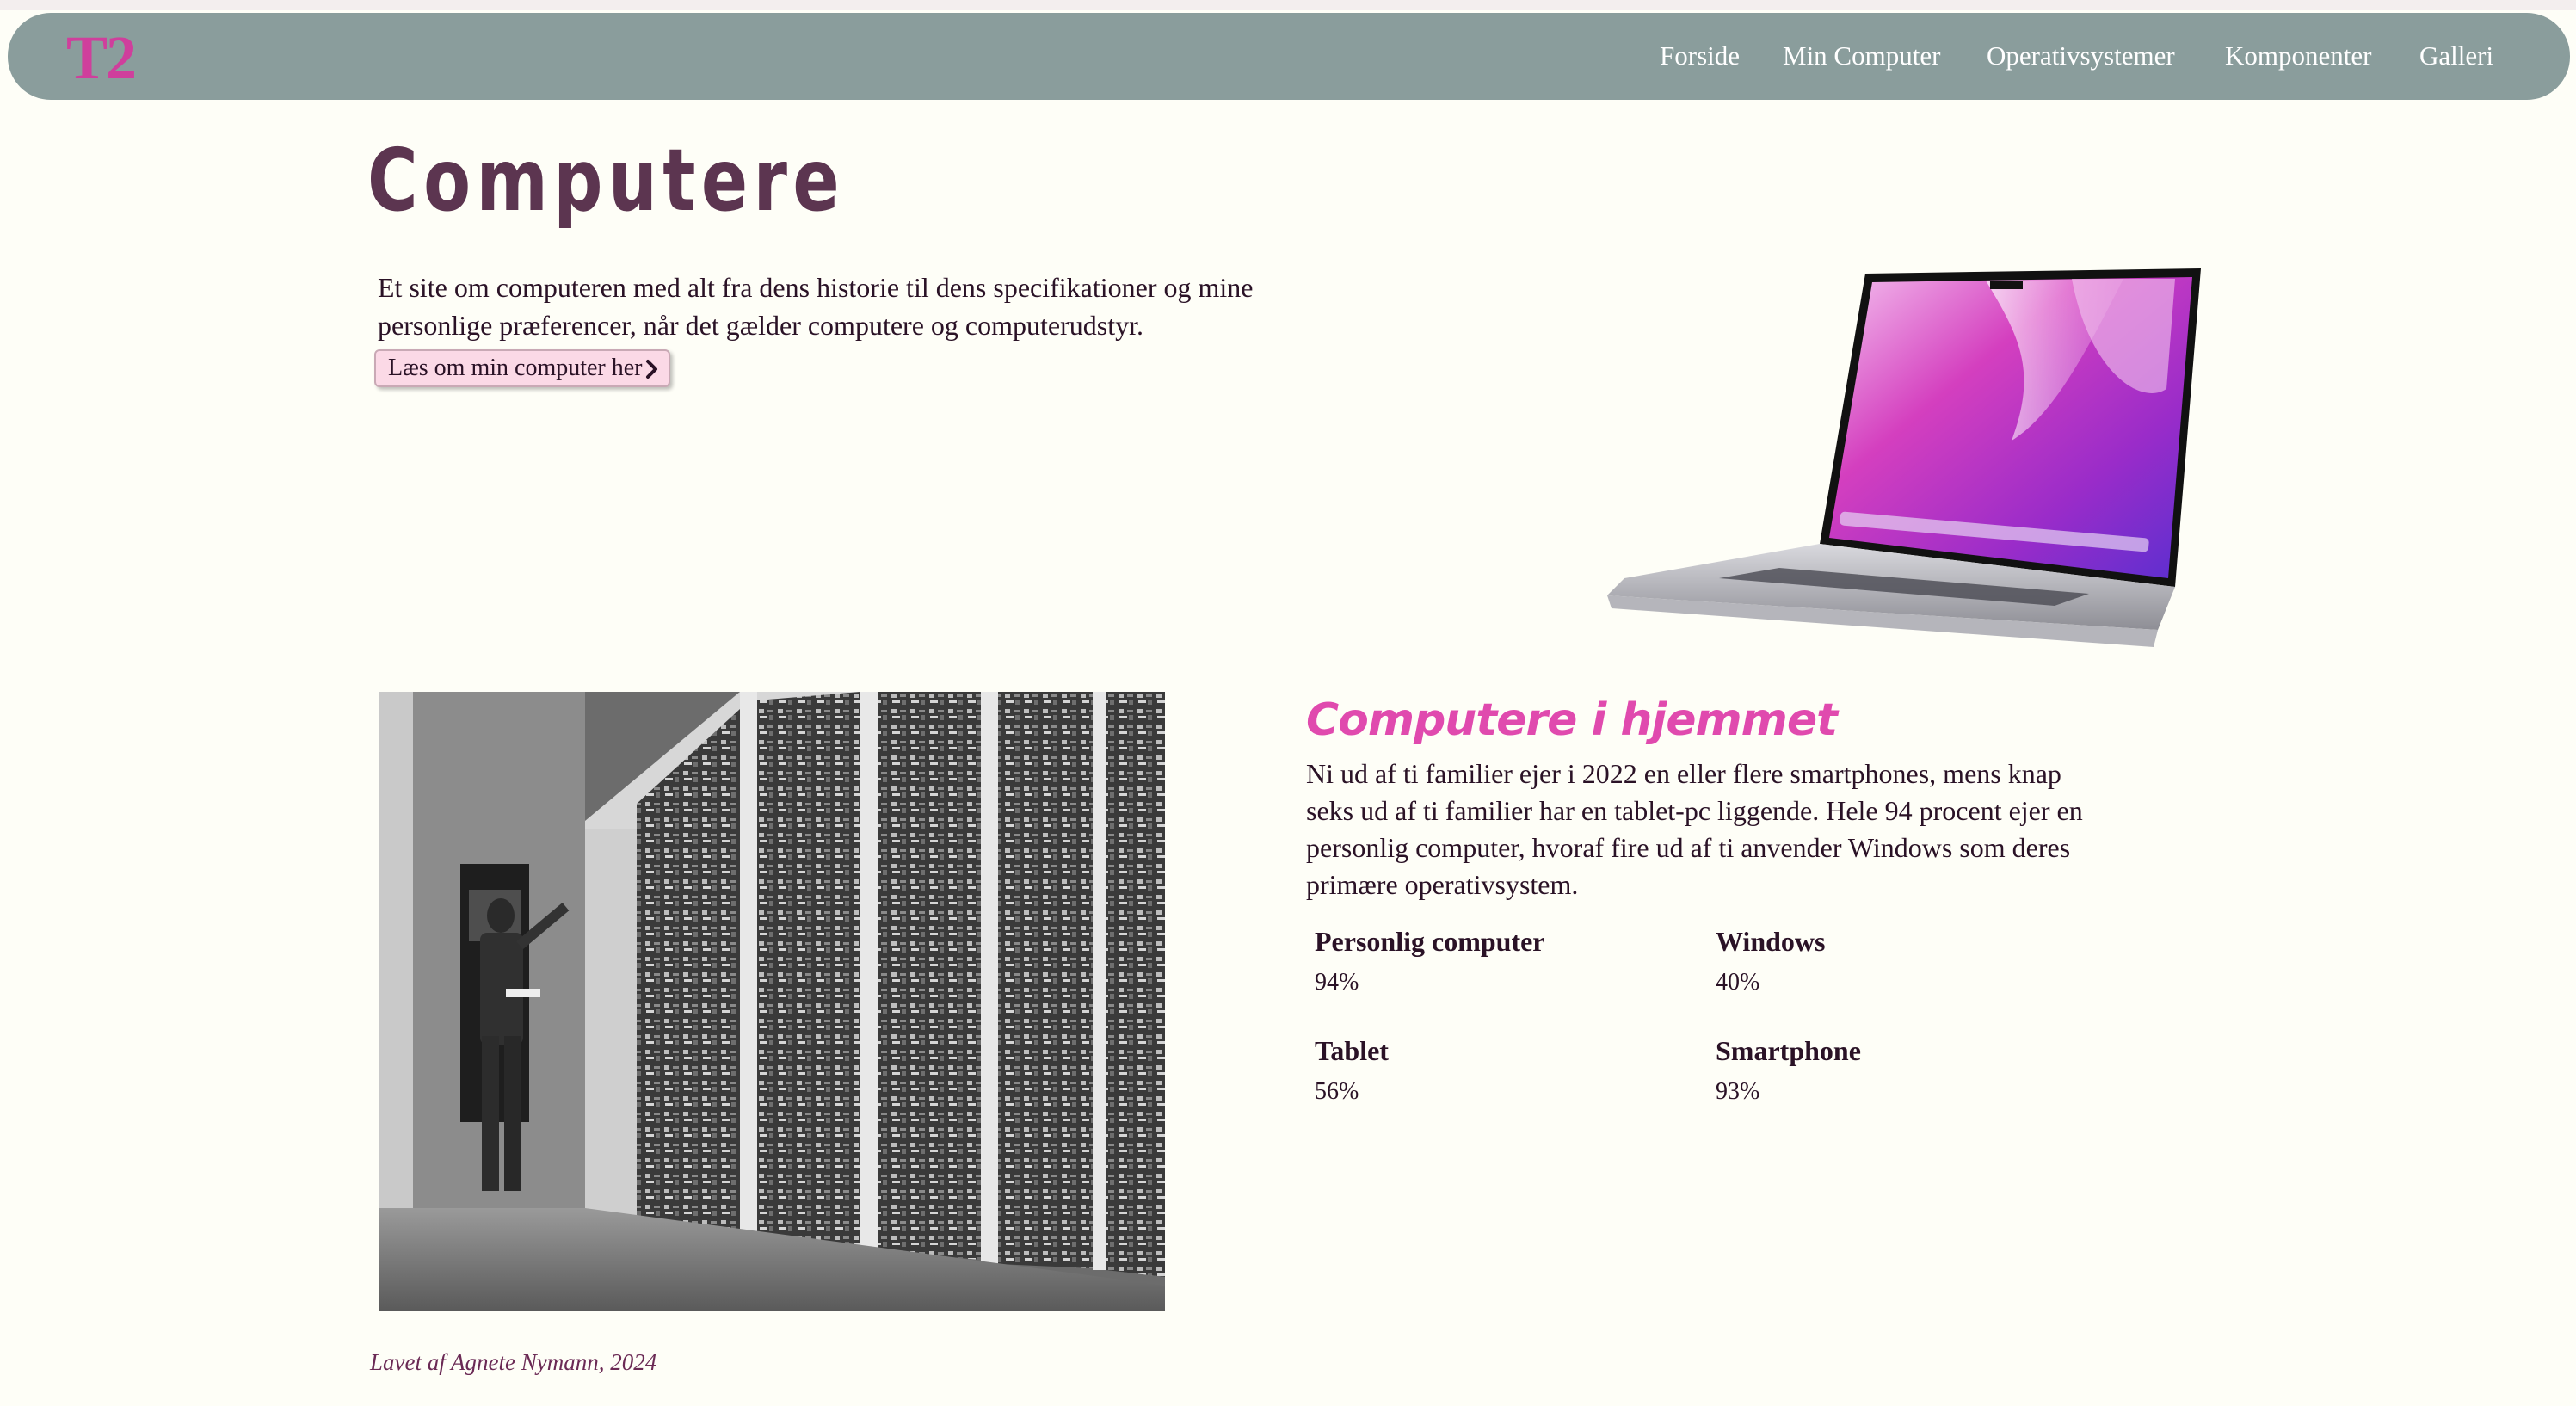  I want to click on section-heading: Computere i hjemmet, so click(1572, 720).